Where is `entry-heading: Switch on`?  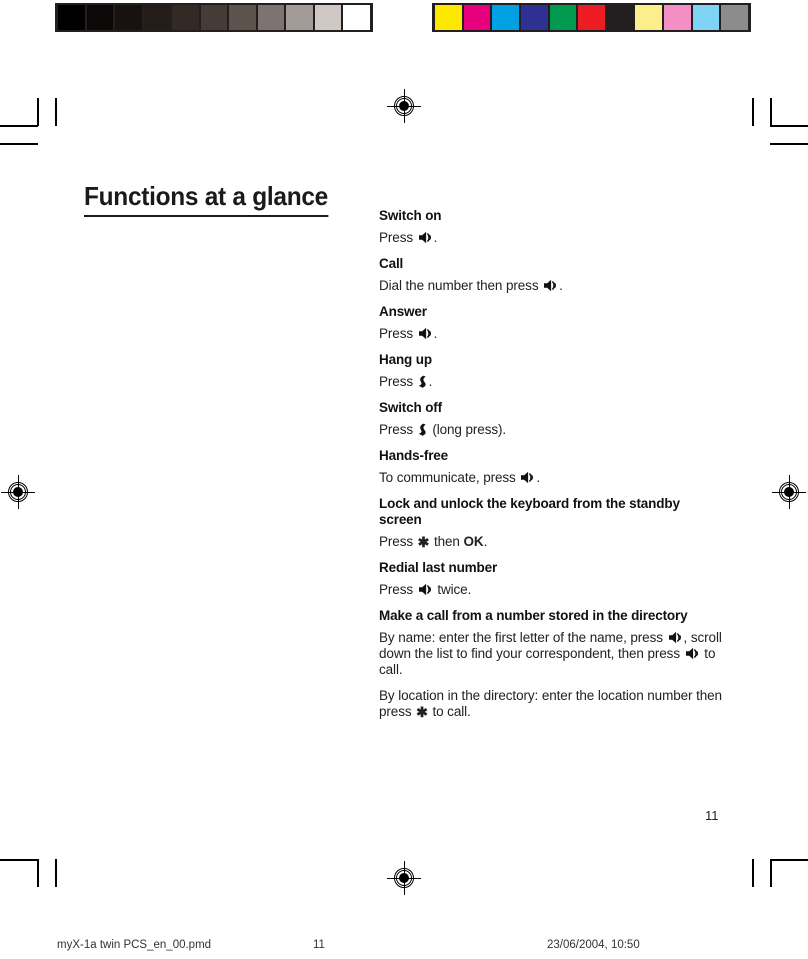 entry-heading: Switch on is located at coordinates (410, 215).